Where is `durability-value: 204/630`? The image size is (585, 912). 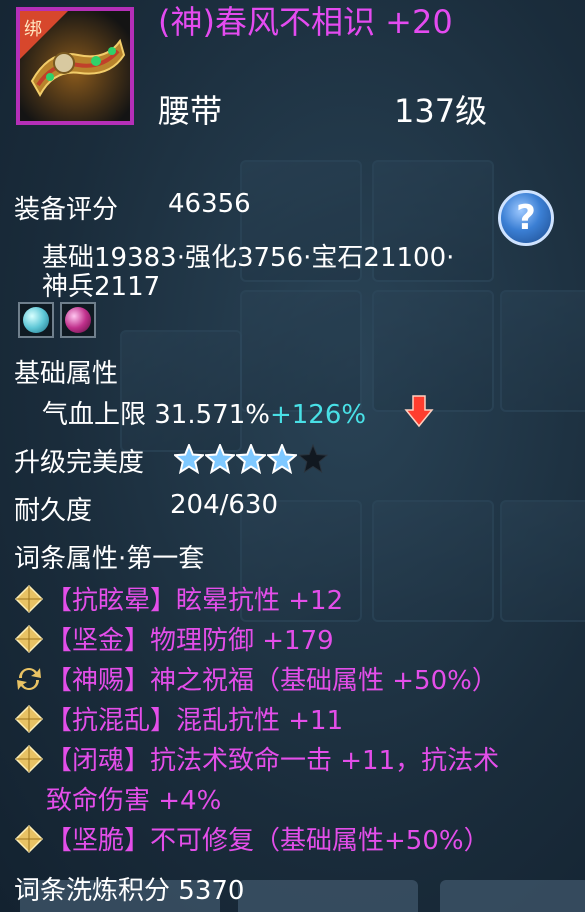
durability-value: 204/630 is located at coordinates (224, 505).